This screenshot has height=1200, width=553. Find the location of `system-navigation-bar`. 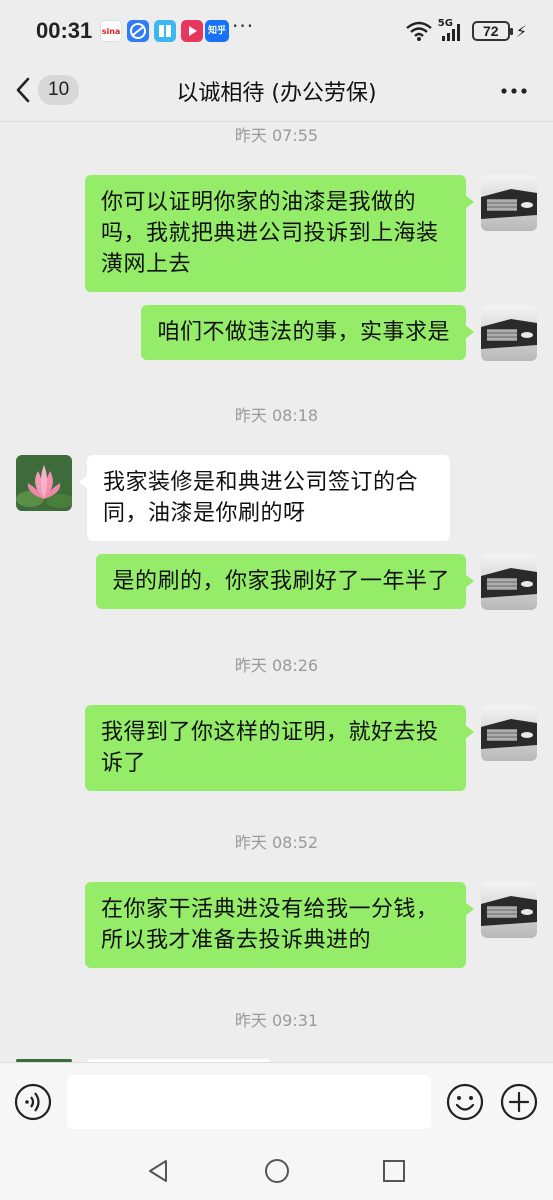

system-navigation-bar is located at coordinates (276, 1171).